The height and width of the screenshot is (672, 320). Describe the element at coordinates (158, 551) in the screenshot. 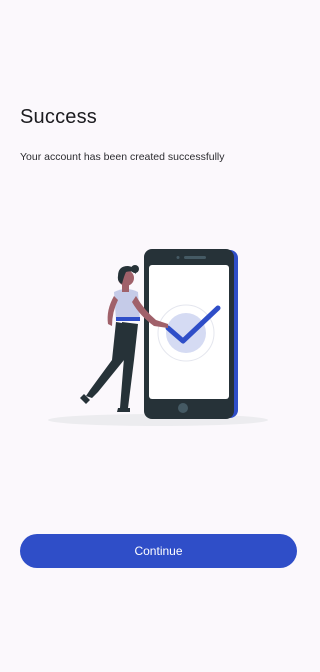

I see `continue-button: Continue` at that location.